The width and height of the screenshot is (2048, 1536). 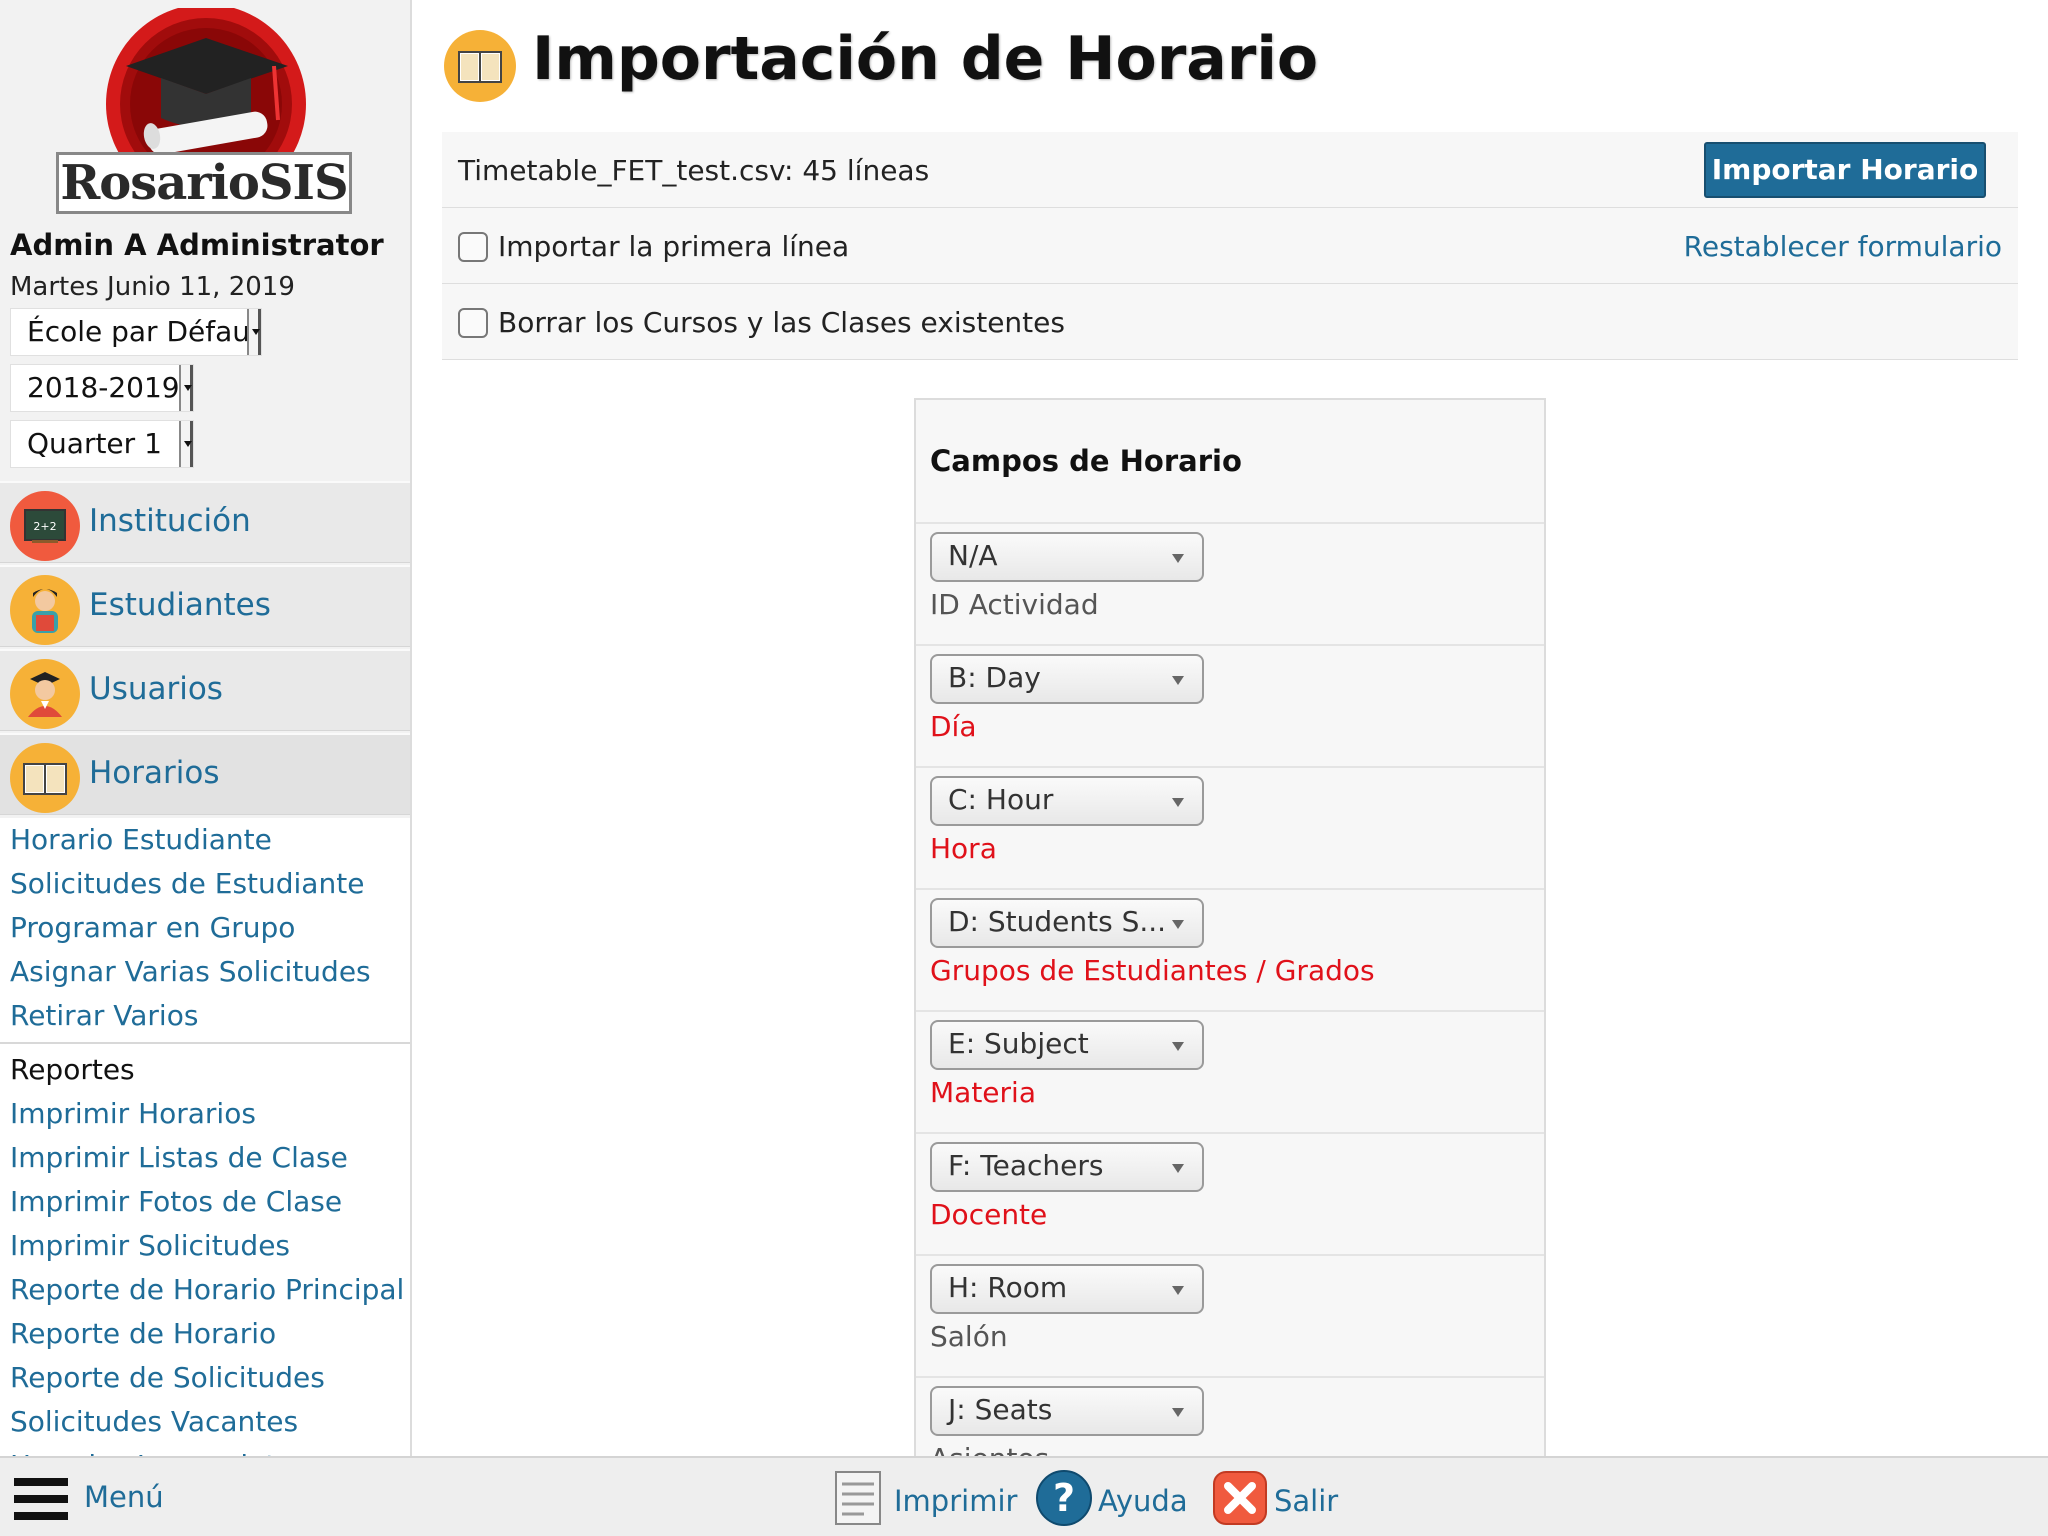 What do you see at coordinates (205, 1334) in the screenshot?
I see `report-link: Reporte de Horario` at bounding box center [205, 1334].